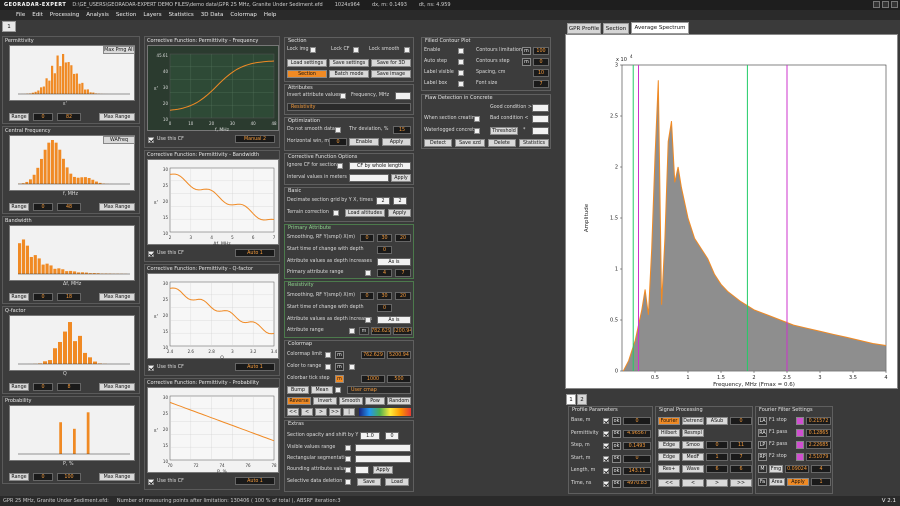  What do you see at coordinates (821, 469) in the screenshot?
I see `fourier-four-input: 4` at bounding box center [821, 469].